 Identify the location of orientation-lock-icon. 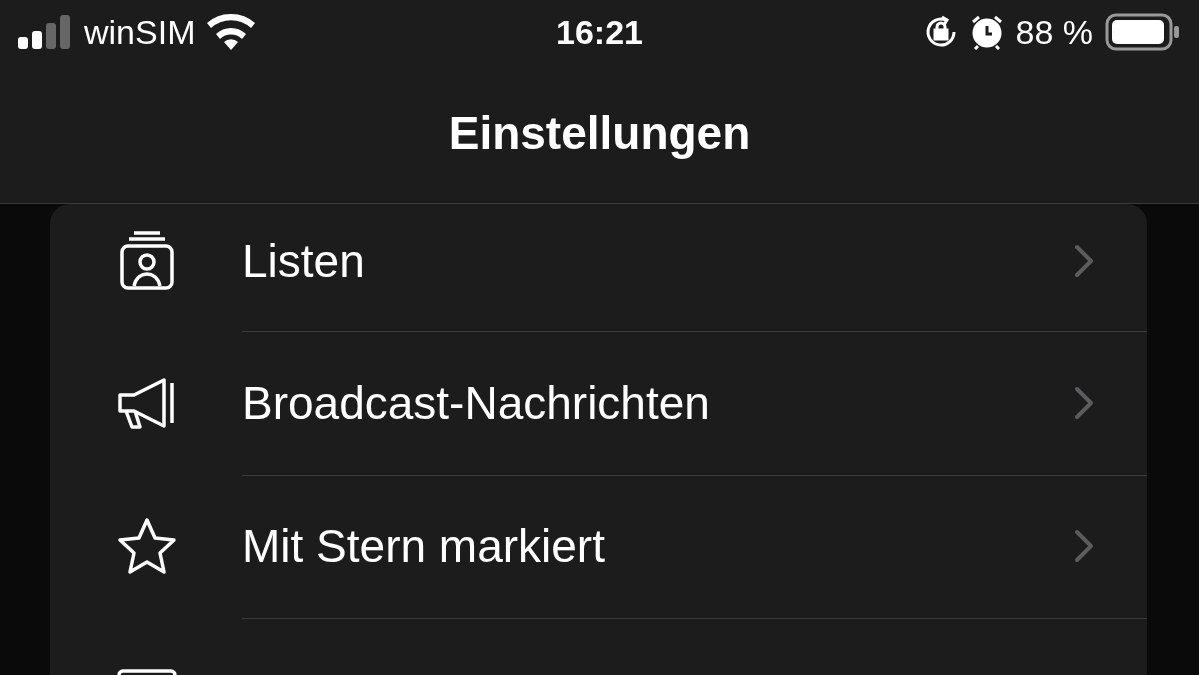
(940, 32).